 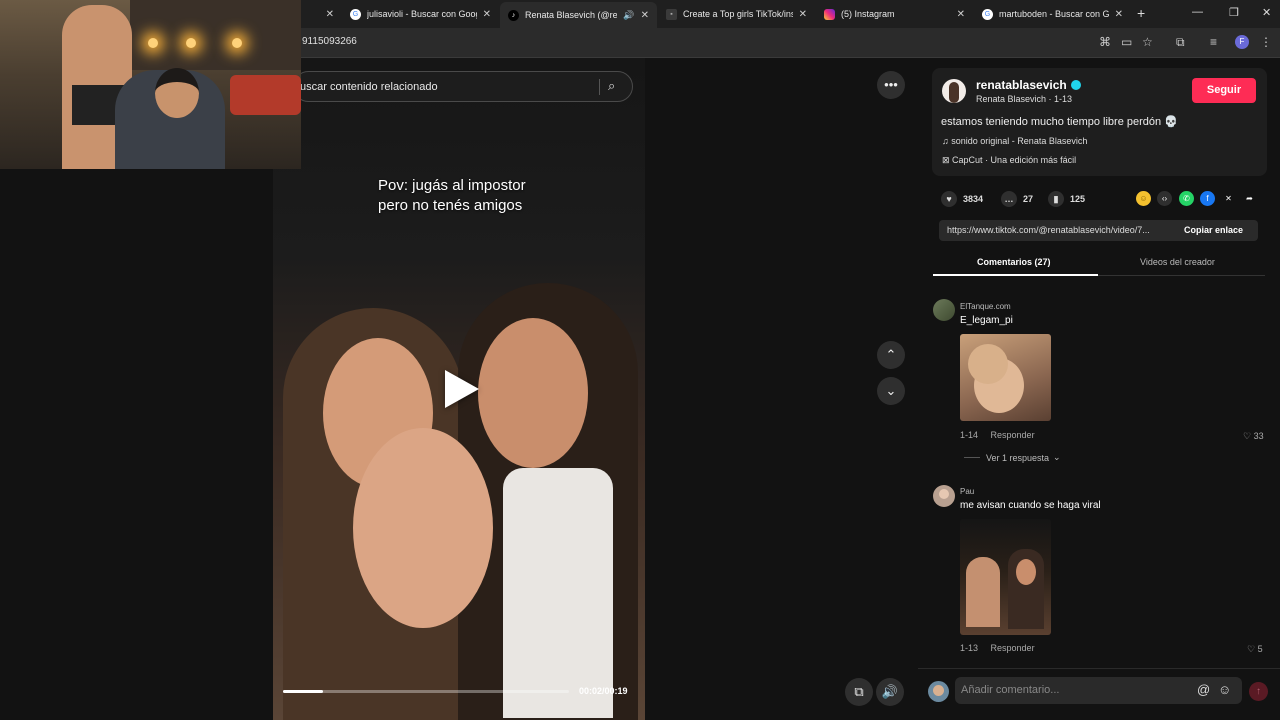 What do you see at coordinates (1018, 457) in the screenshot?
I see `view-replies-label: Ver 1 respuesta` at bounding box center [1018, 457].